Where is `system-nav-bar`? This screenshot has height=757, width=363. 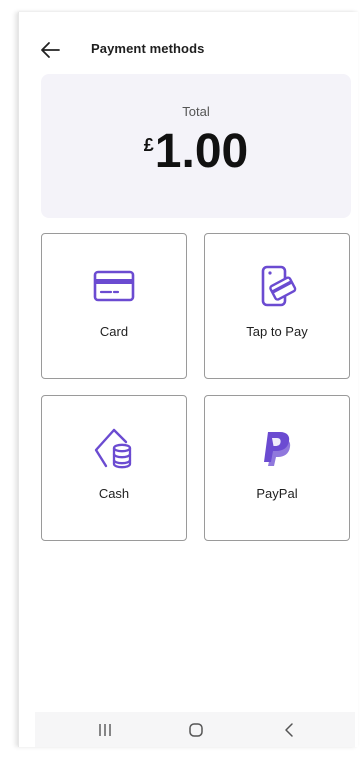
system-nav-bar is located at coordinates (195, 729).